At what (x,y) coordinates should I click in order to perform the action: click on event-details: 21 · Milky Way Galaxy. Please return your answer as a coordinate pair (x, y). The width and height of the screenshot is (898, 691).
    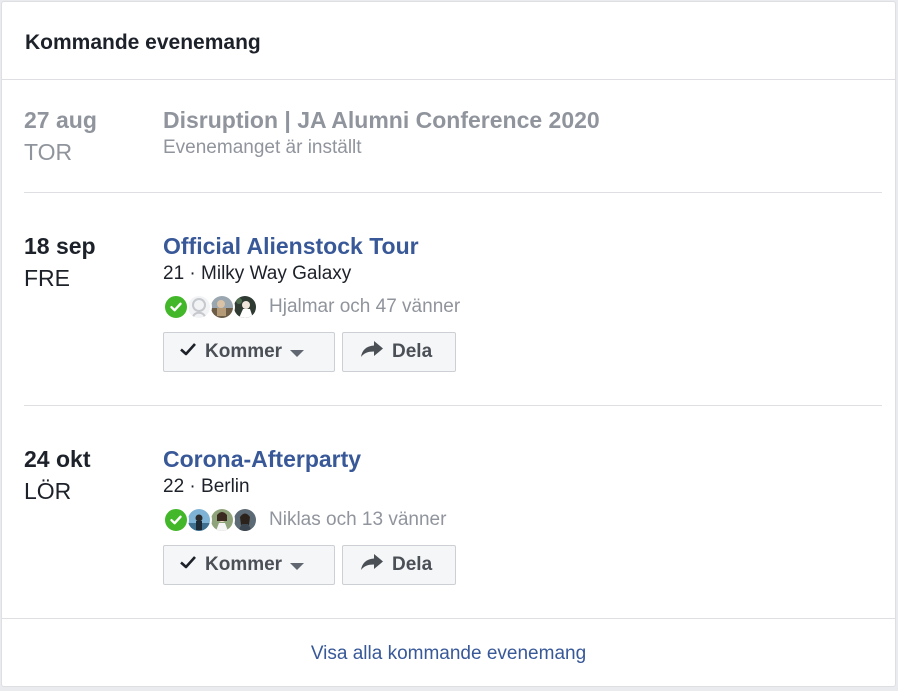
    Looking at the image, I should click on (257, 273).